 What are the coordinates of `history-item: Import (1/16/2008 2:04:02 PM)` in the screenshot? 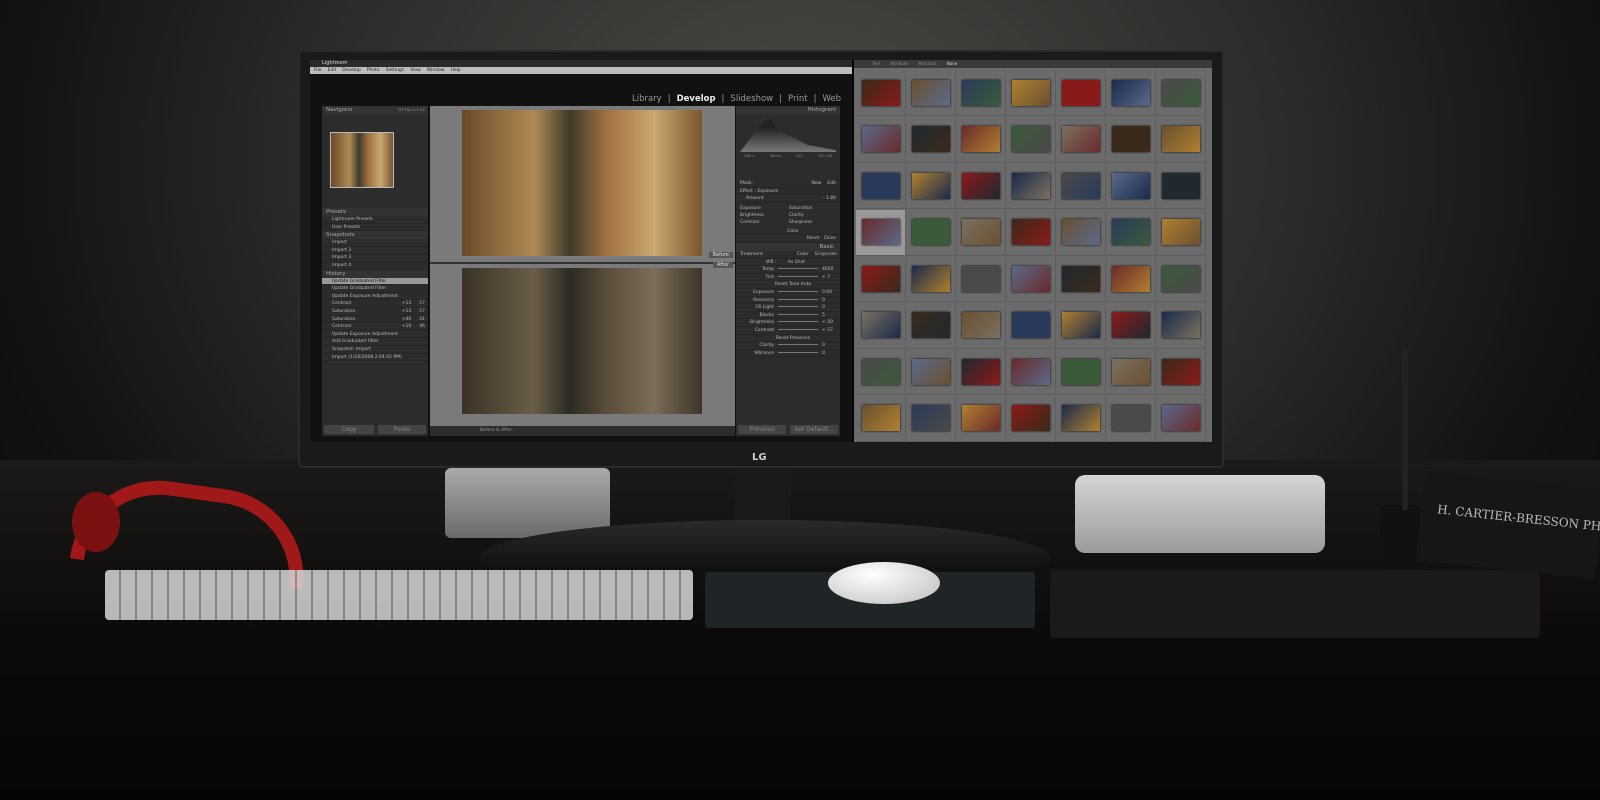 It's located at (375, 358).